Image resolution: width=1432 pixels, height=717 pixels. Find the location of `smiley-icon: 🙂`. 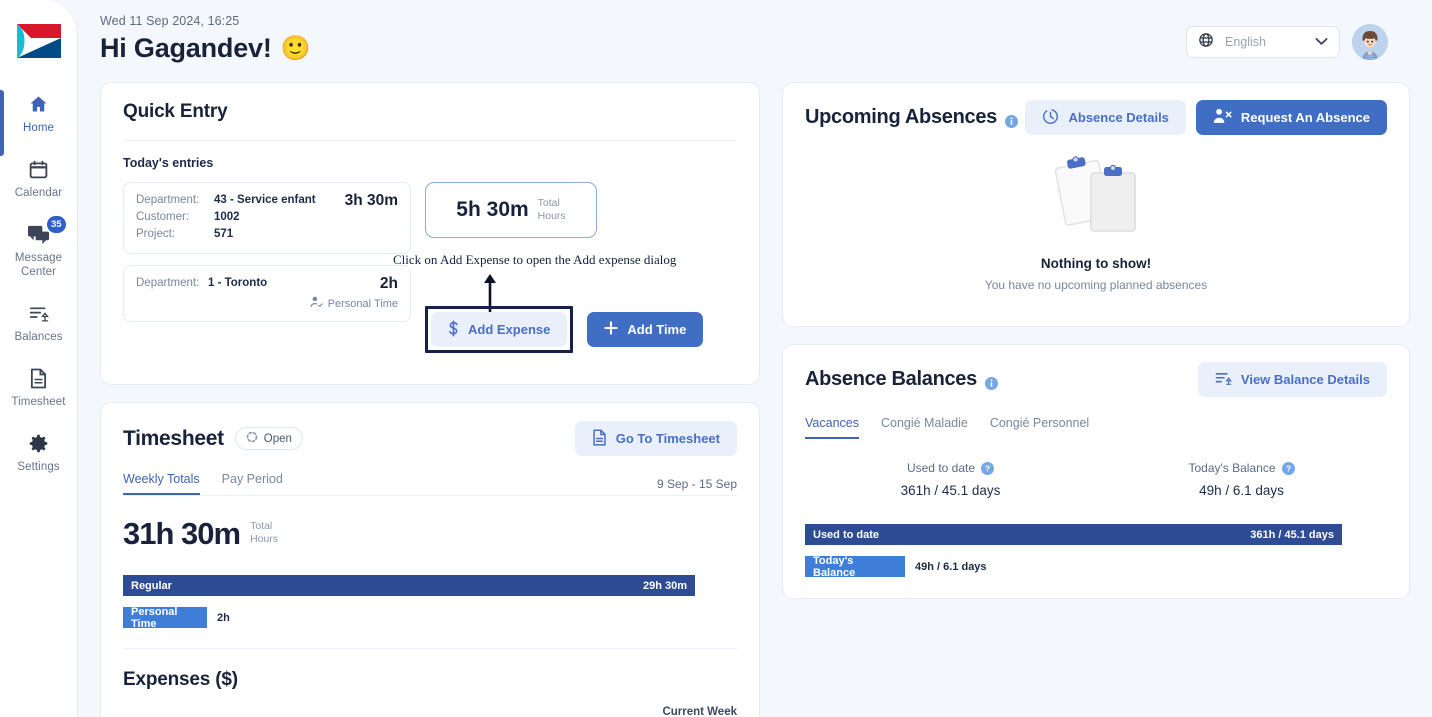

smiley-icon: 🙂 is located at coordinates (295, 48).